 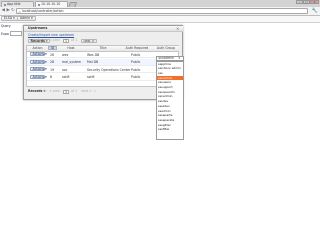 I want to click on next-page-link: next >, so click(x=86, y=91).